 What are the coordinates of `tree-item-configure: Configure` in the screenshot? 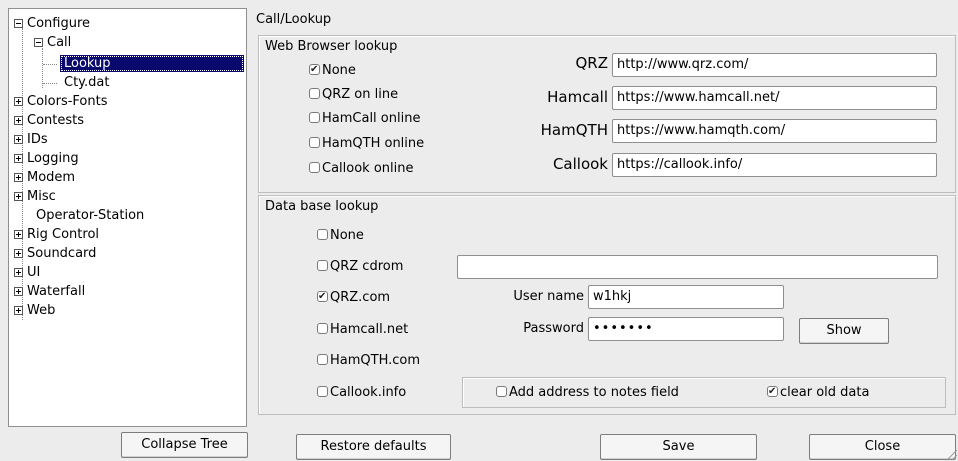 It's located at (51, 23).